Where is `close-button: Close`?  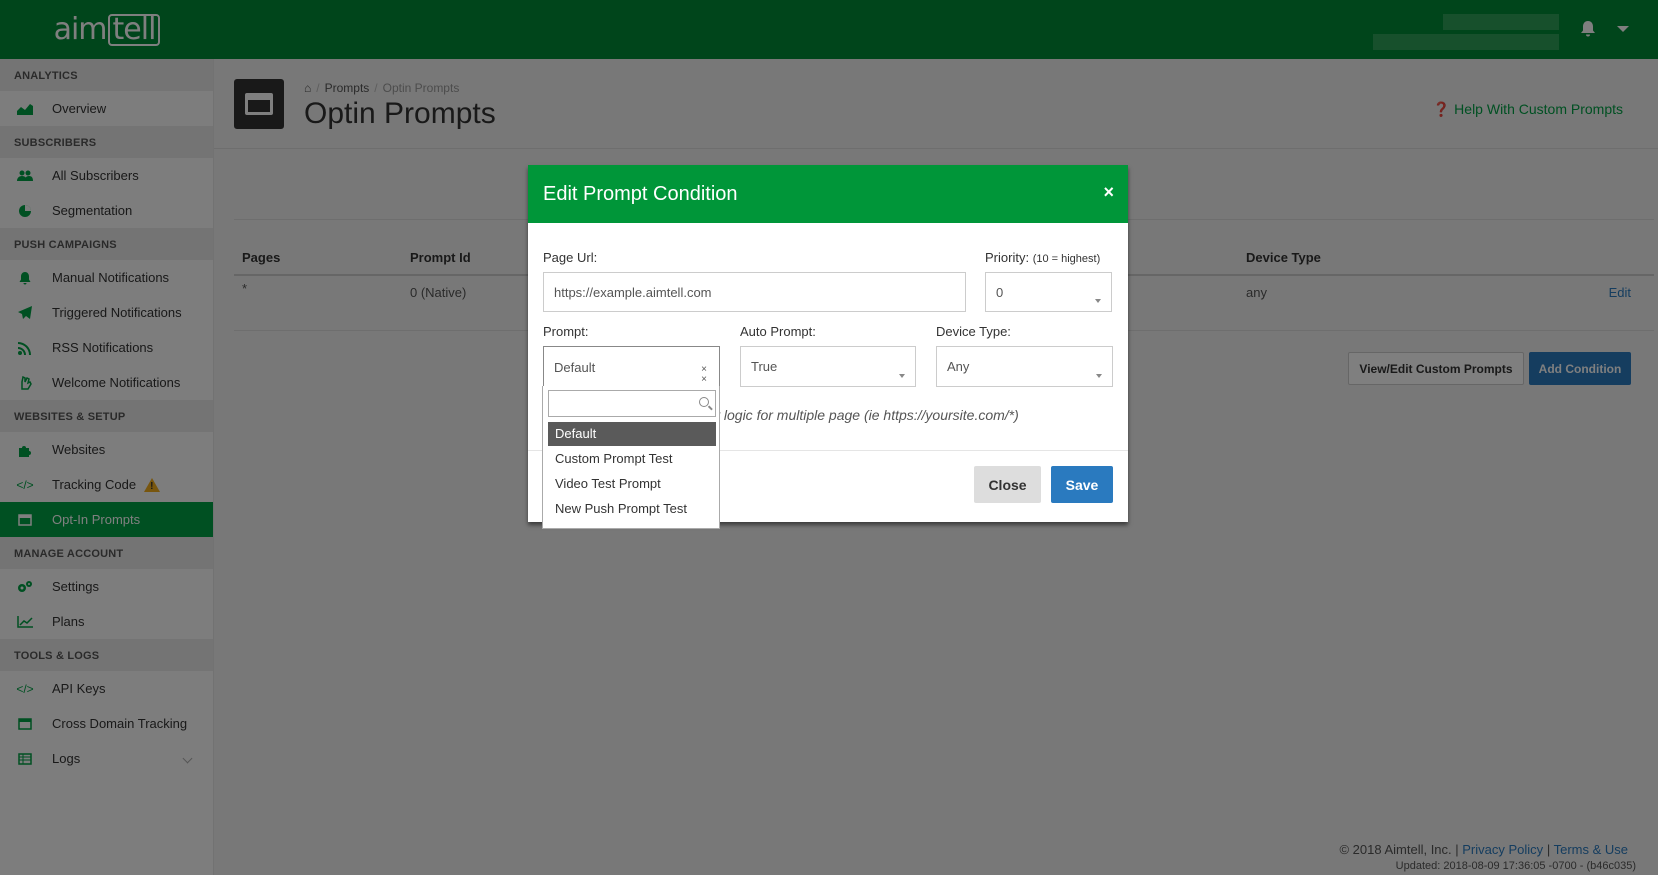 close-button: Close is located at coordinates (1007, 484).